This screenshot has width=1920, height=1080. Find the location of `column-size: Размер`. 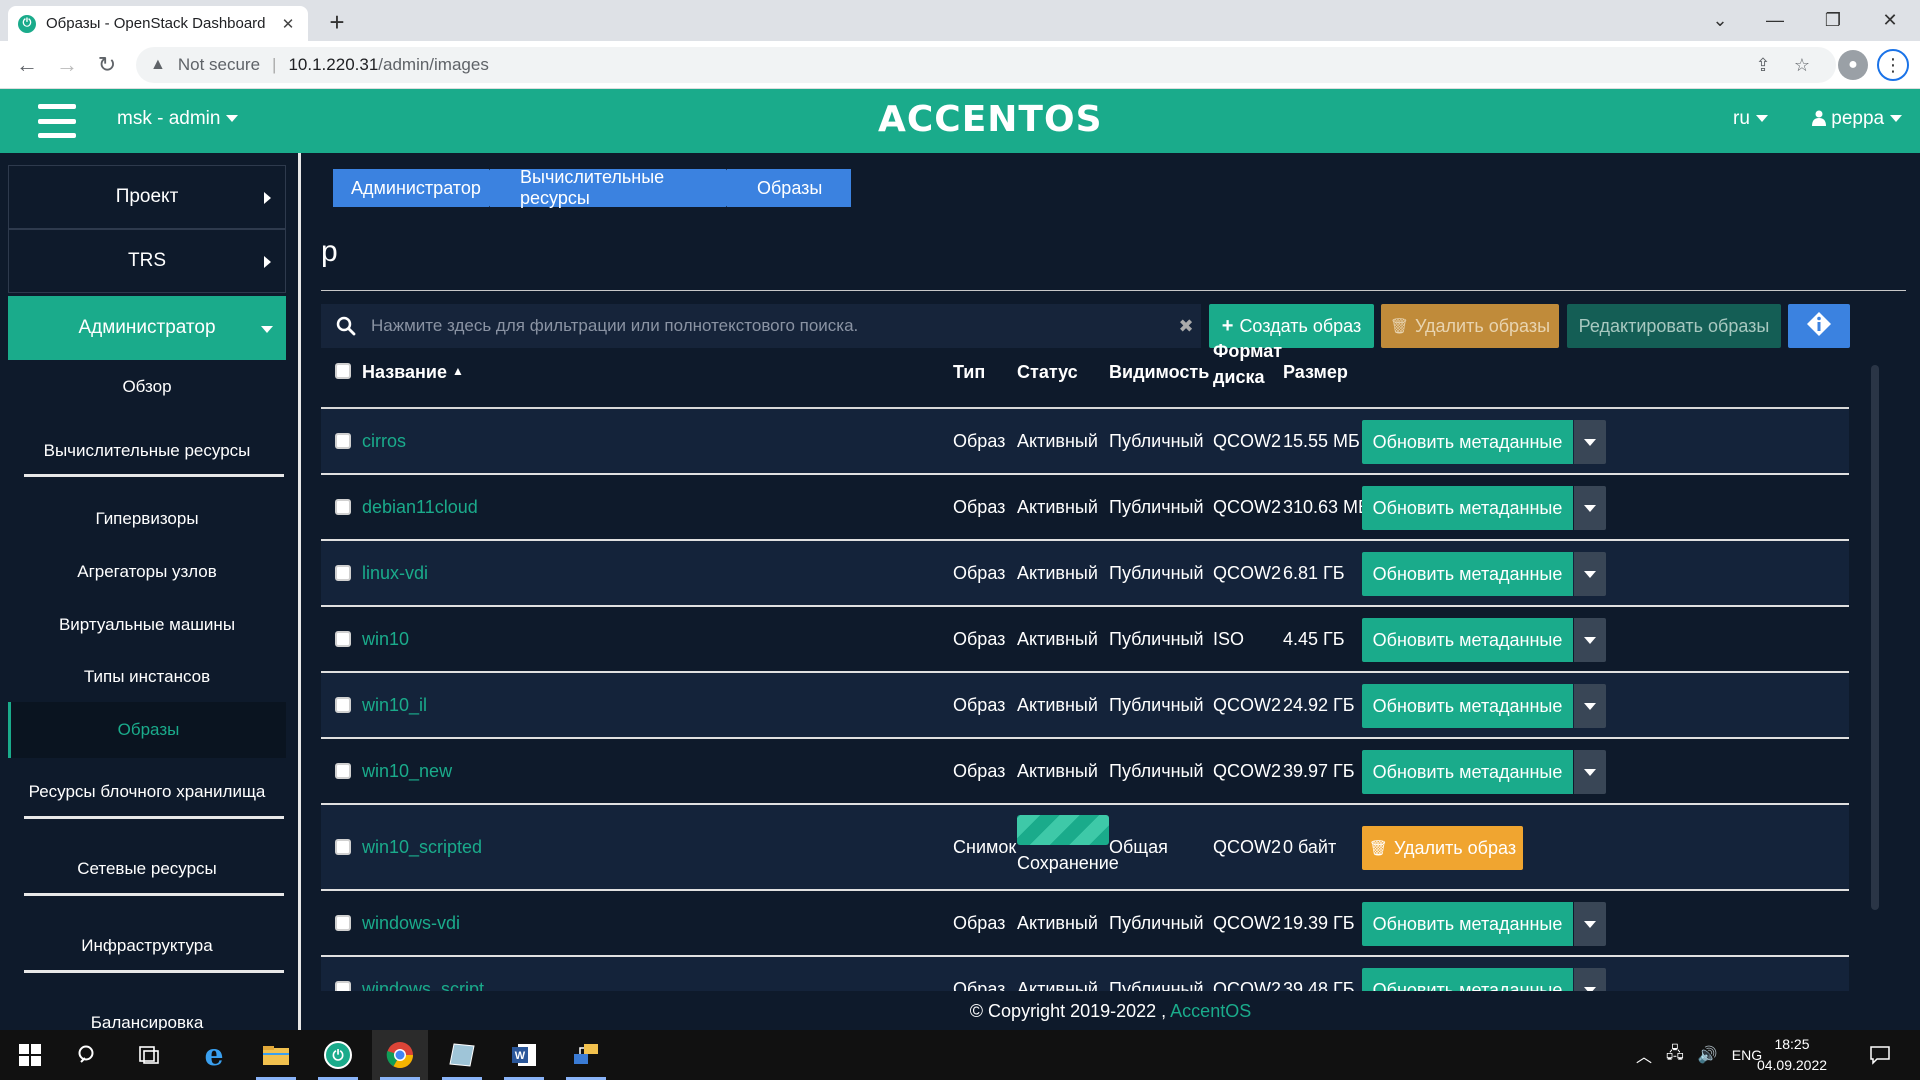

column-size: Размер is located at coordinates (1315, 372).